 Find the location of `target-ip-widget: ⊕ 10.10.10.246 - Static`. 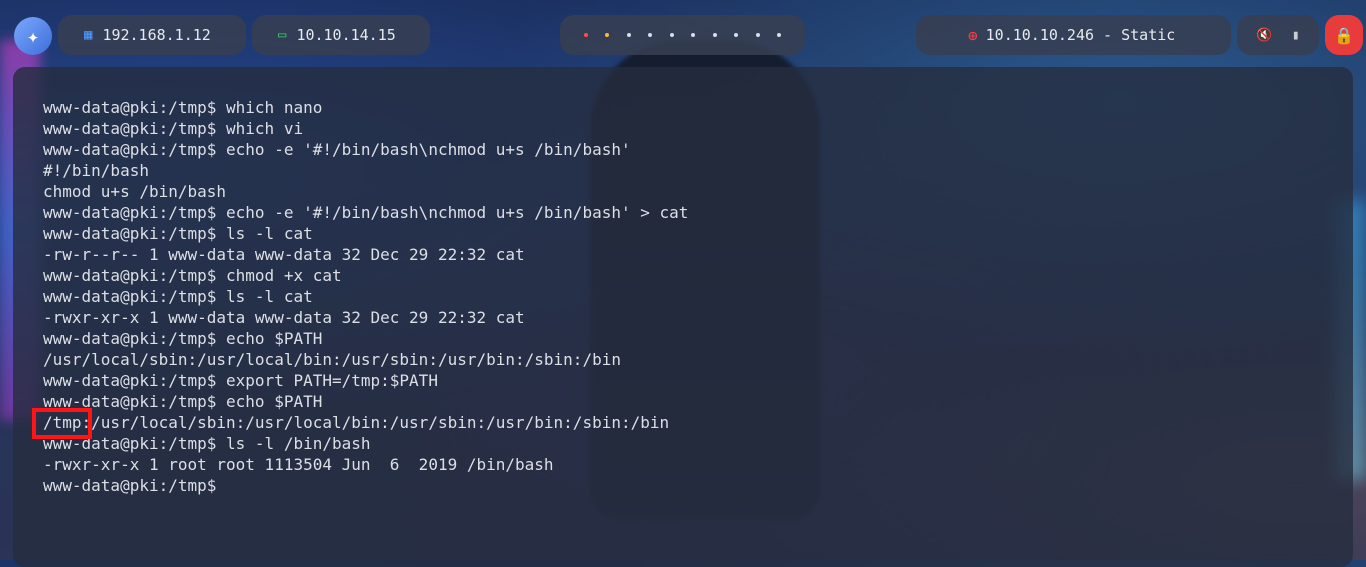

target-ip-widget: ⊕ 10.10.10.246 - Static is located at coordinates (1073, 35).